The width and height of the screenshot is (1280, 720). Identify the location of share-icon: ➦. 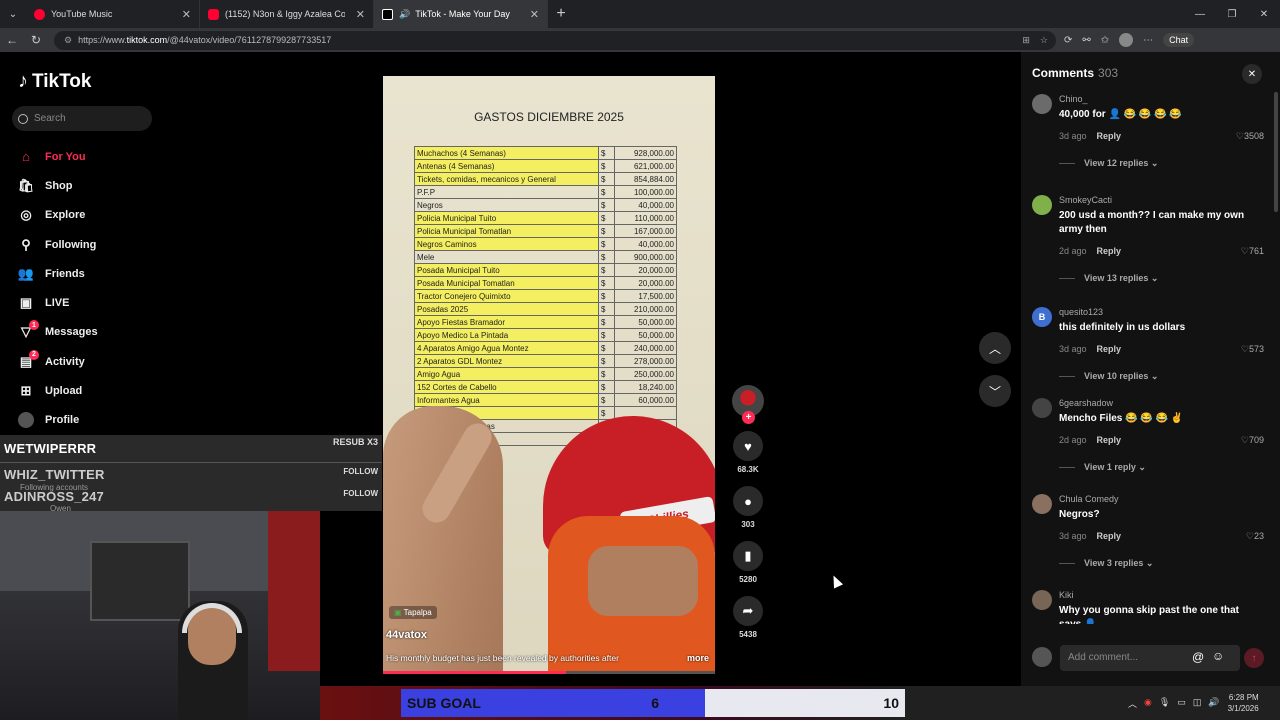
(748, 611).